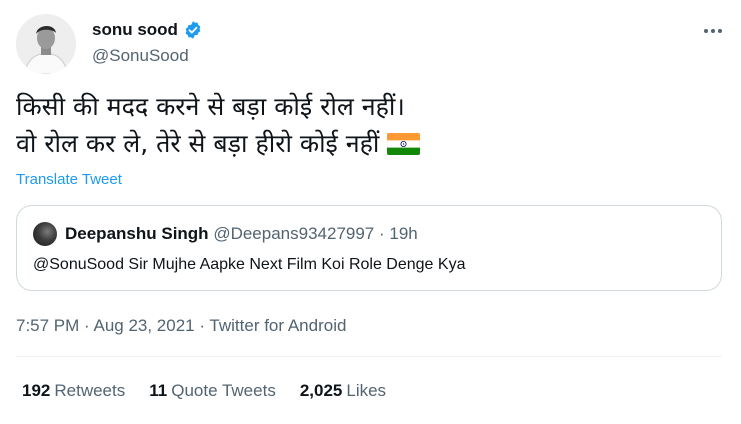 This screenshot has width=741, height=424. I want to click on author-avatar, so click(46, 44).